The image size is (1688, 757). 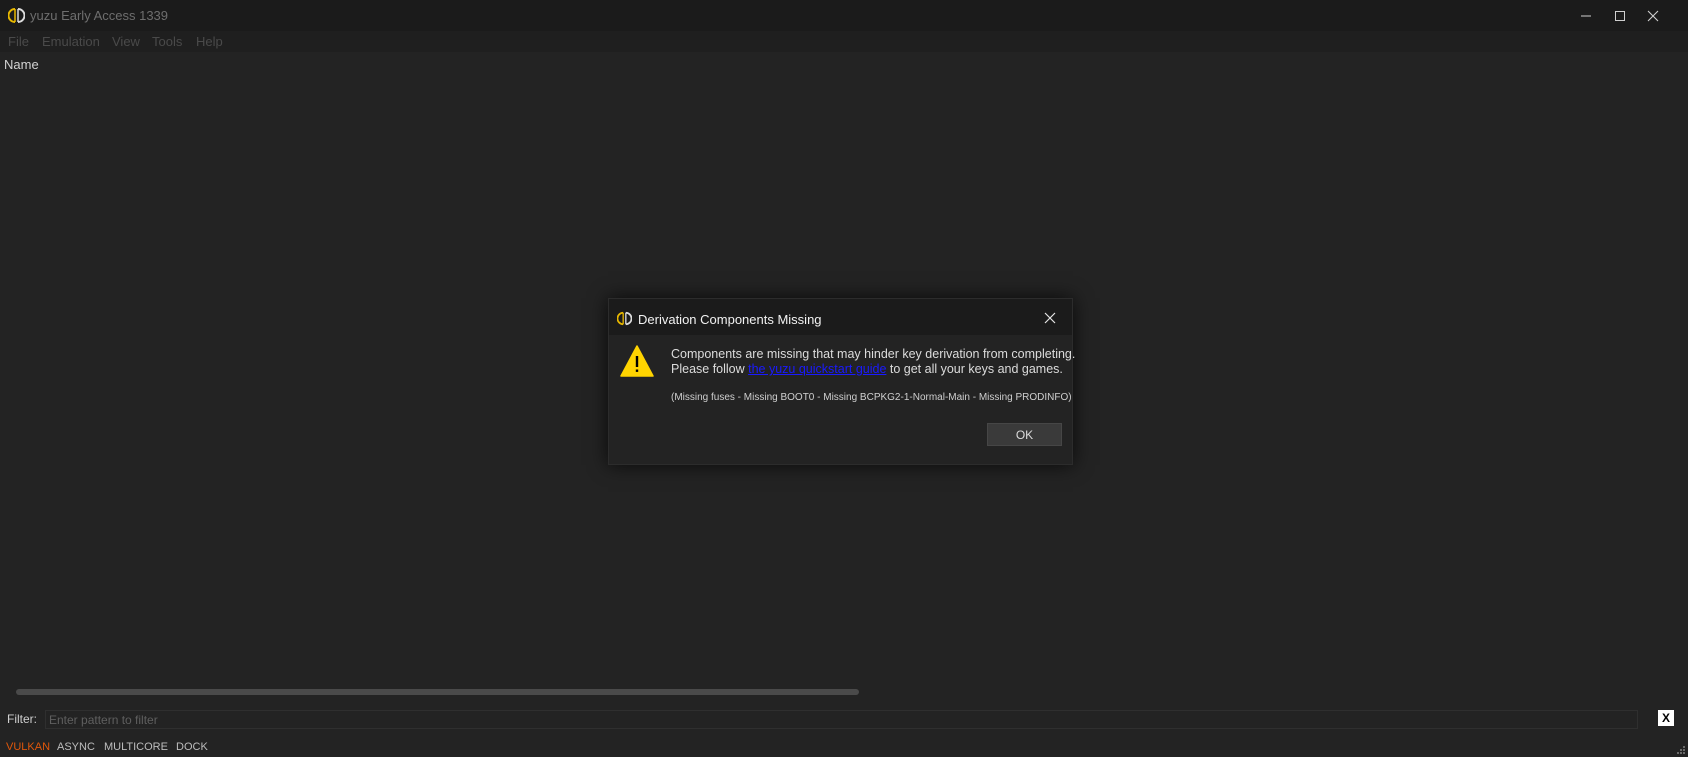 What do you see at coordinates (1681, 750) in the screenshot?
I see `size-grip-icon` at bounding box center [1681, 750].